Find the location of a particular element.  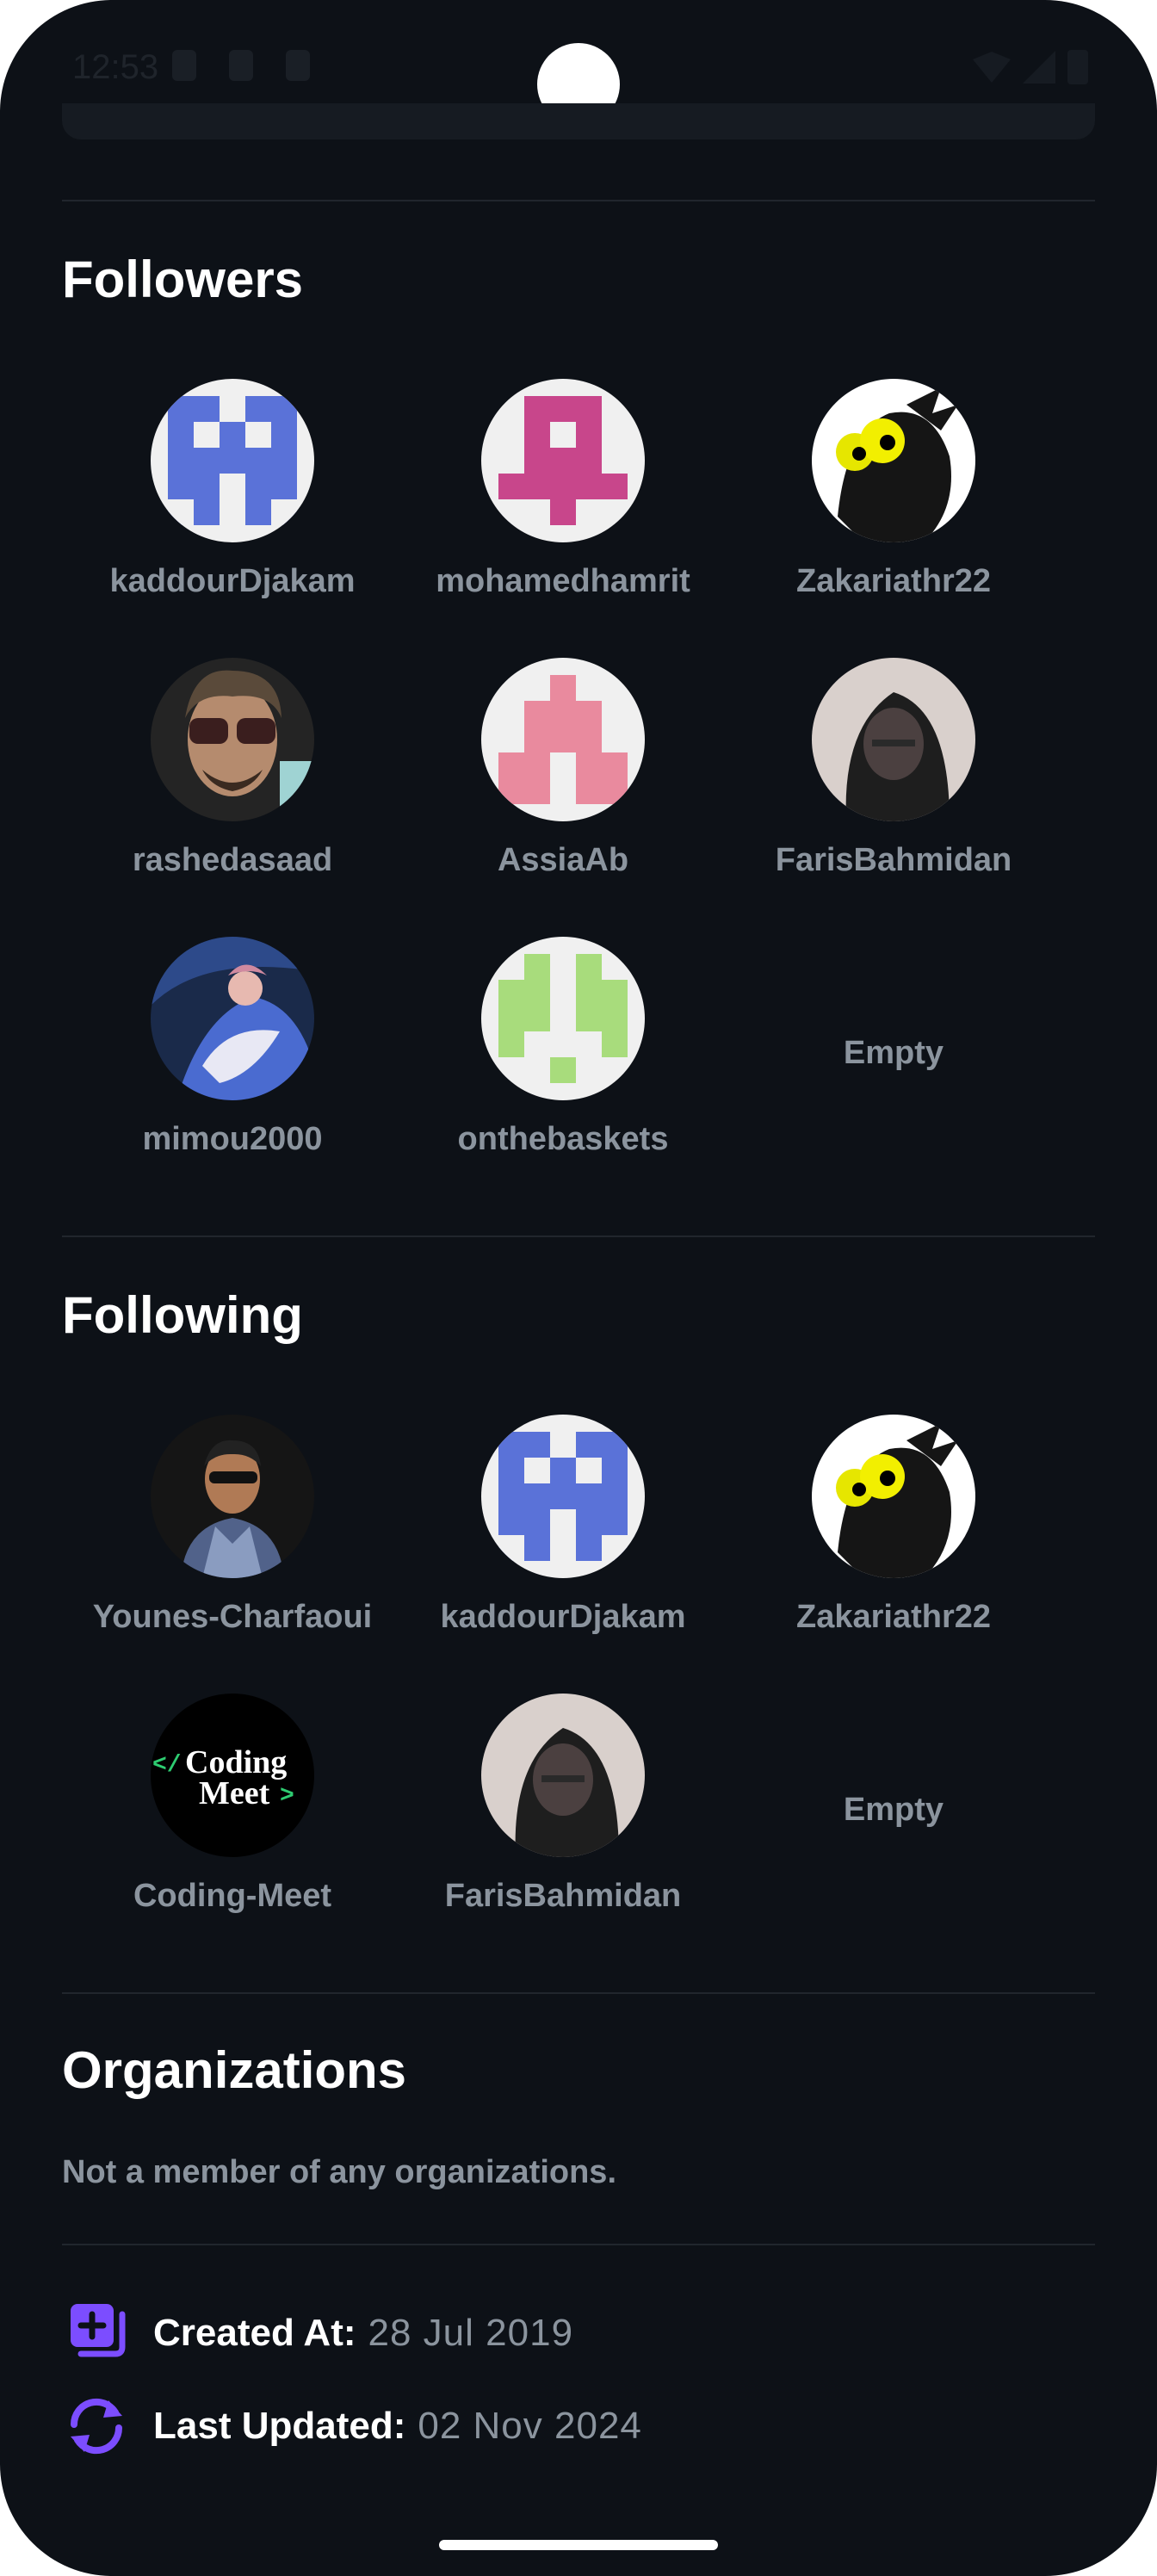

avatar: </ Coding Meet > is located at coordinates (233, 1775).